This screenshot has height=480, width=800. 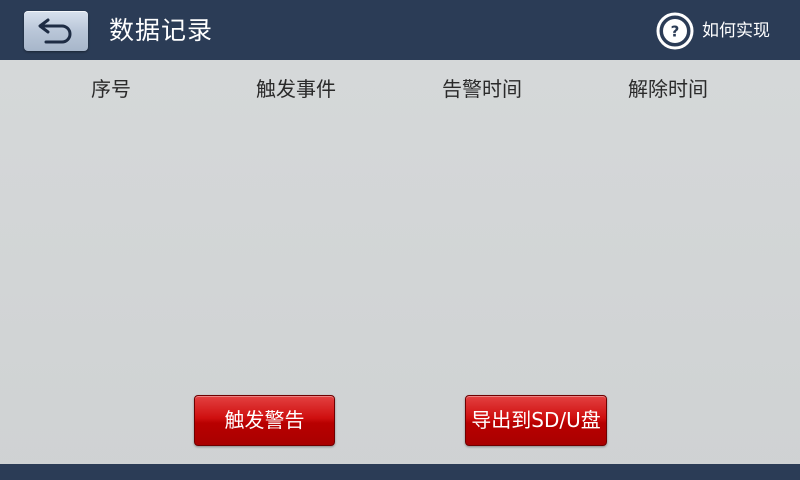 I want to click on help-button: ? 如何实现, so click(x=713, y=31).